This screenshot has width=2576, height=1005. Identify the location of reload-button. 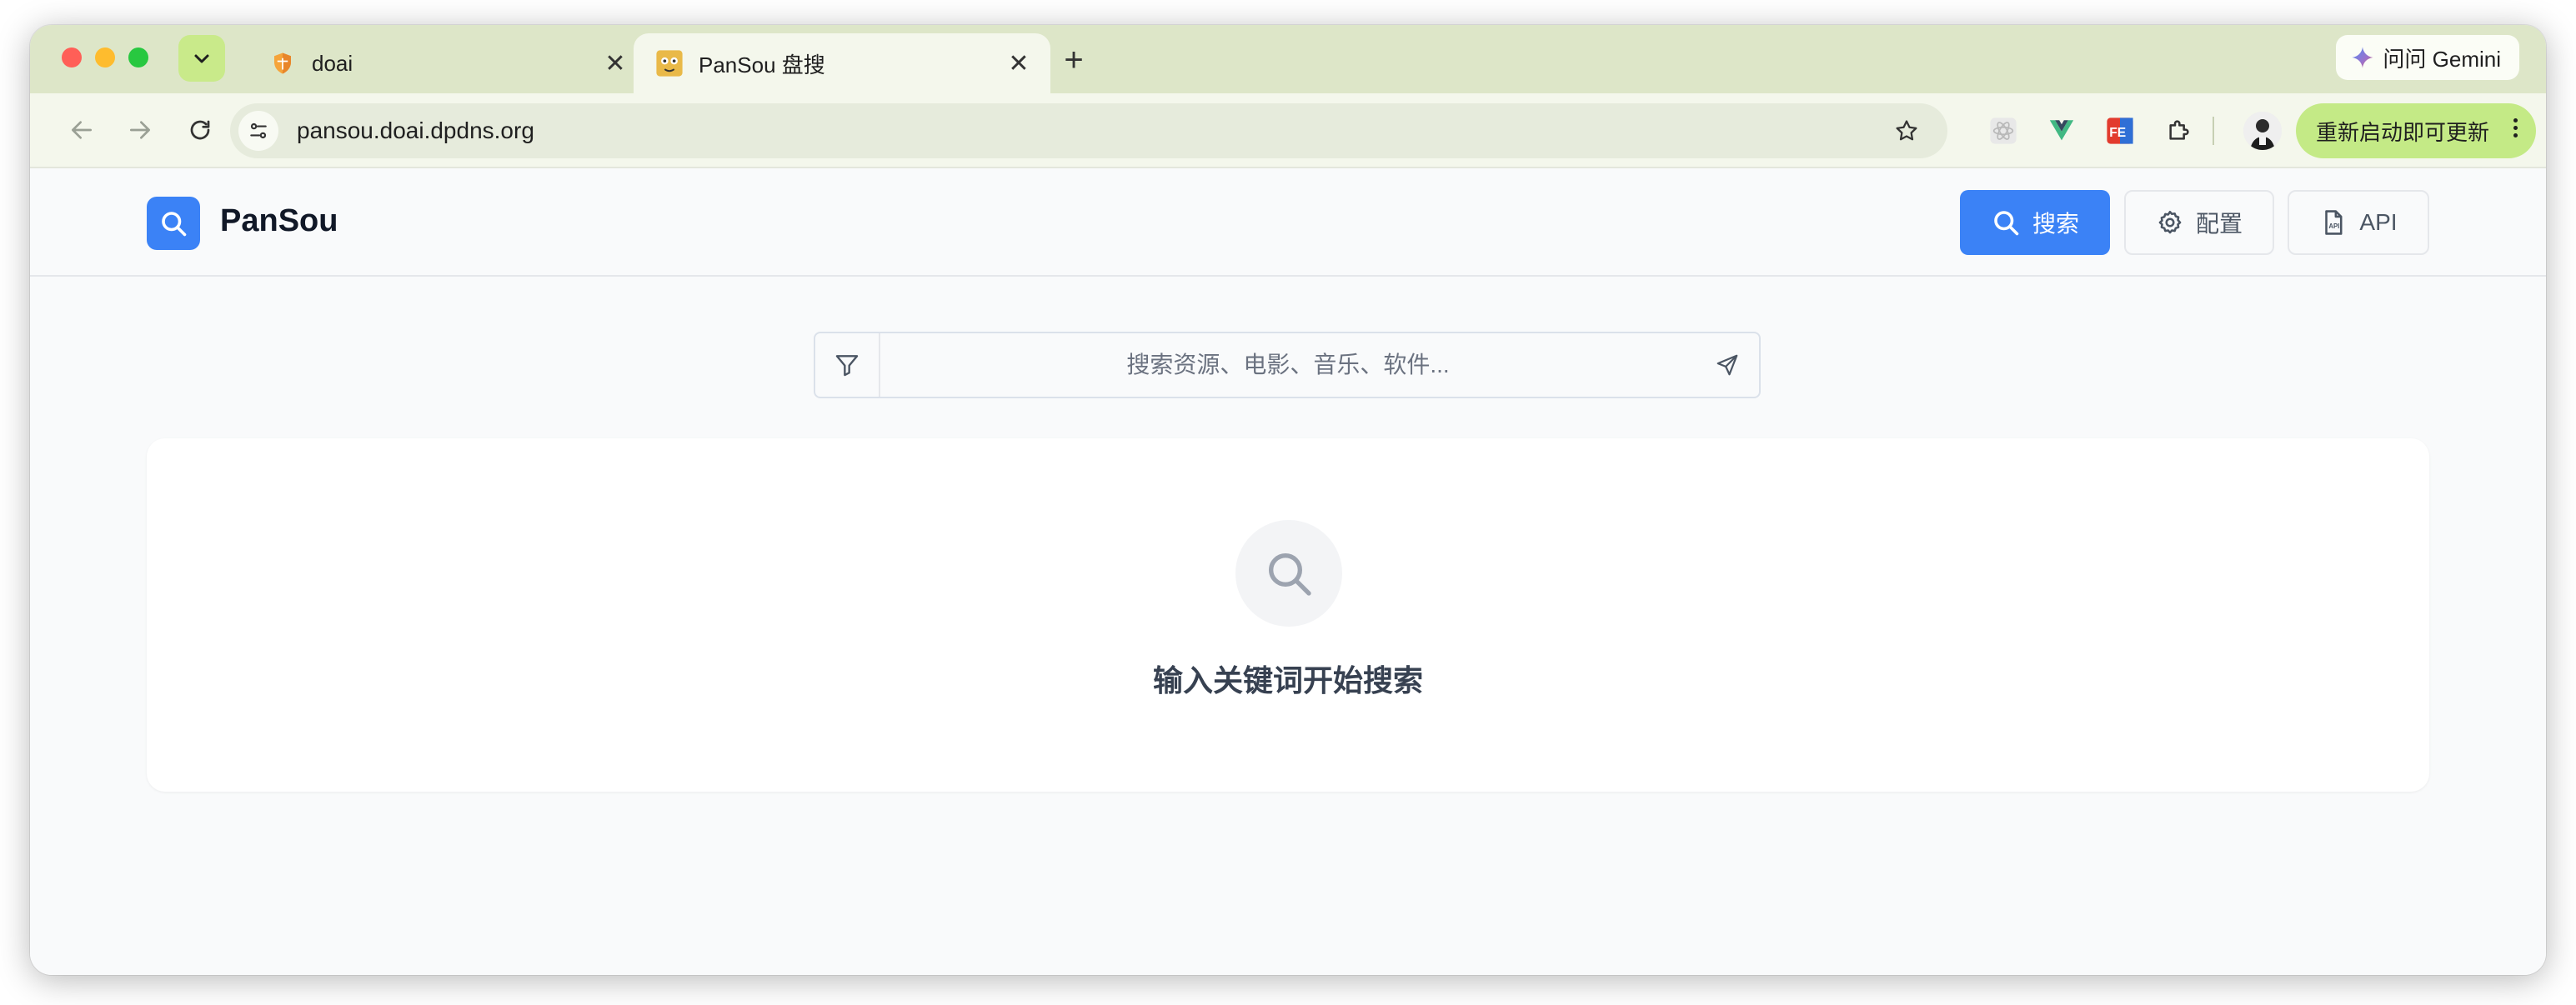
(200, 130).